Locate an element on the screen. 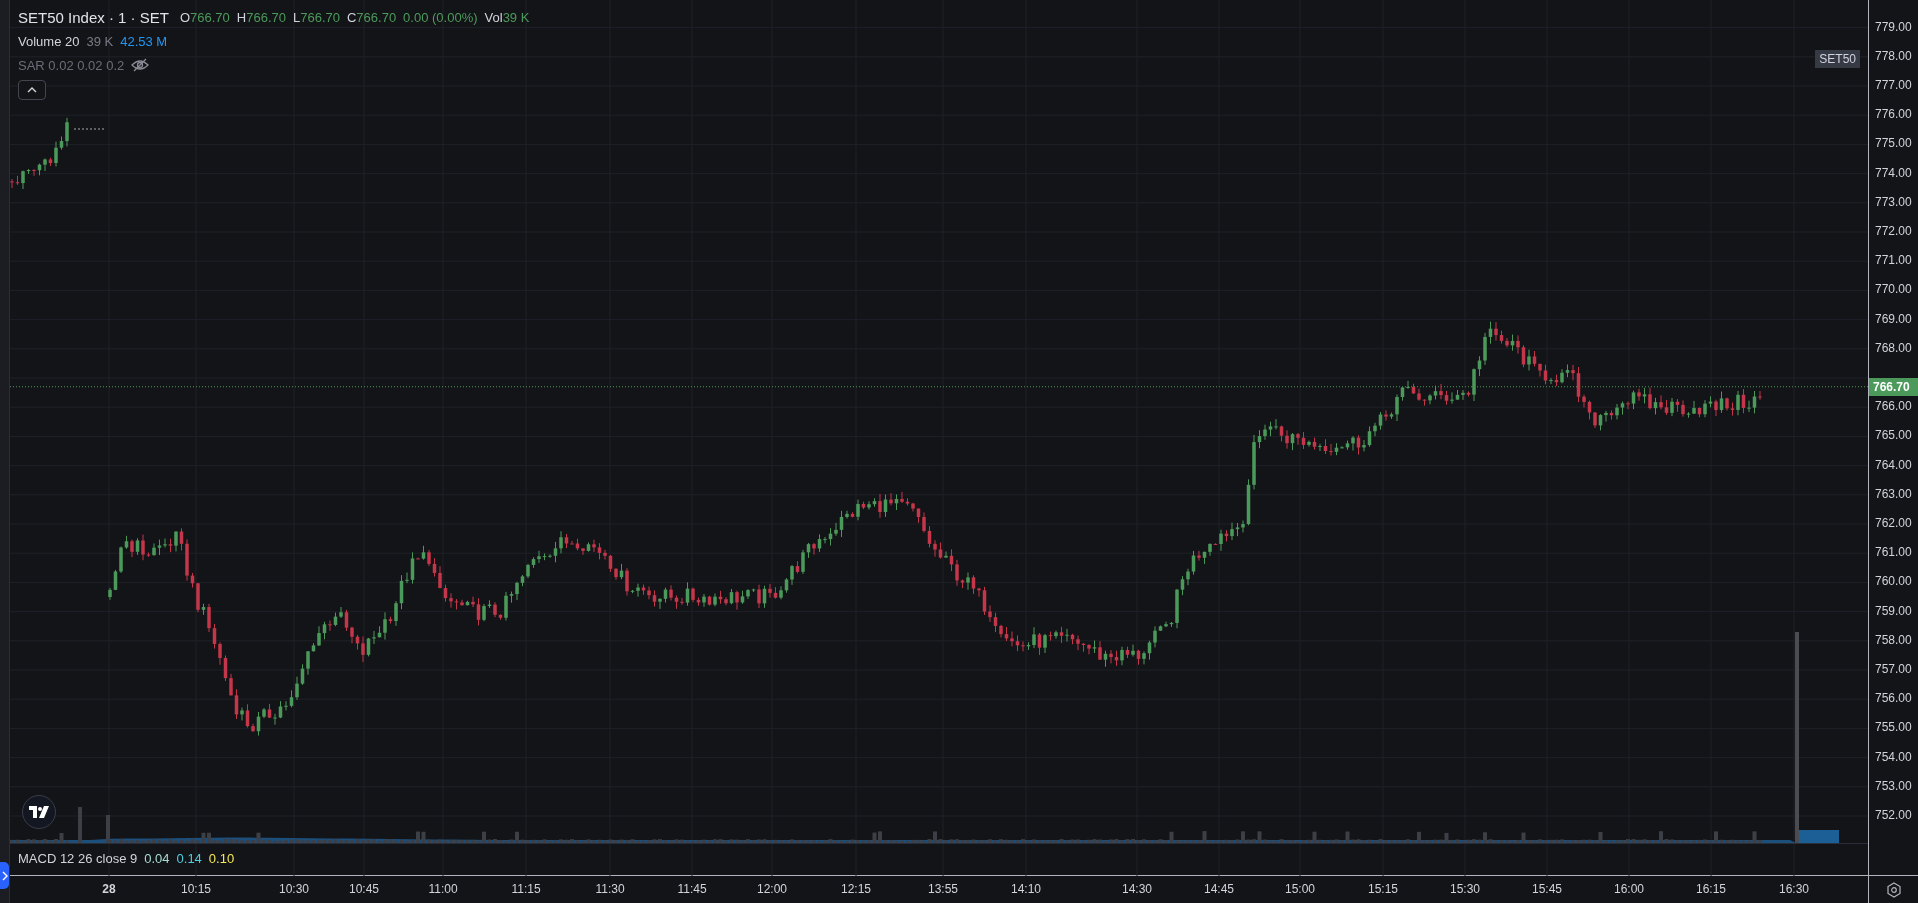  time-label: 16:15 is located at coordinates (1711, 889).